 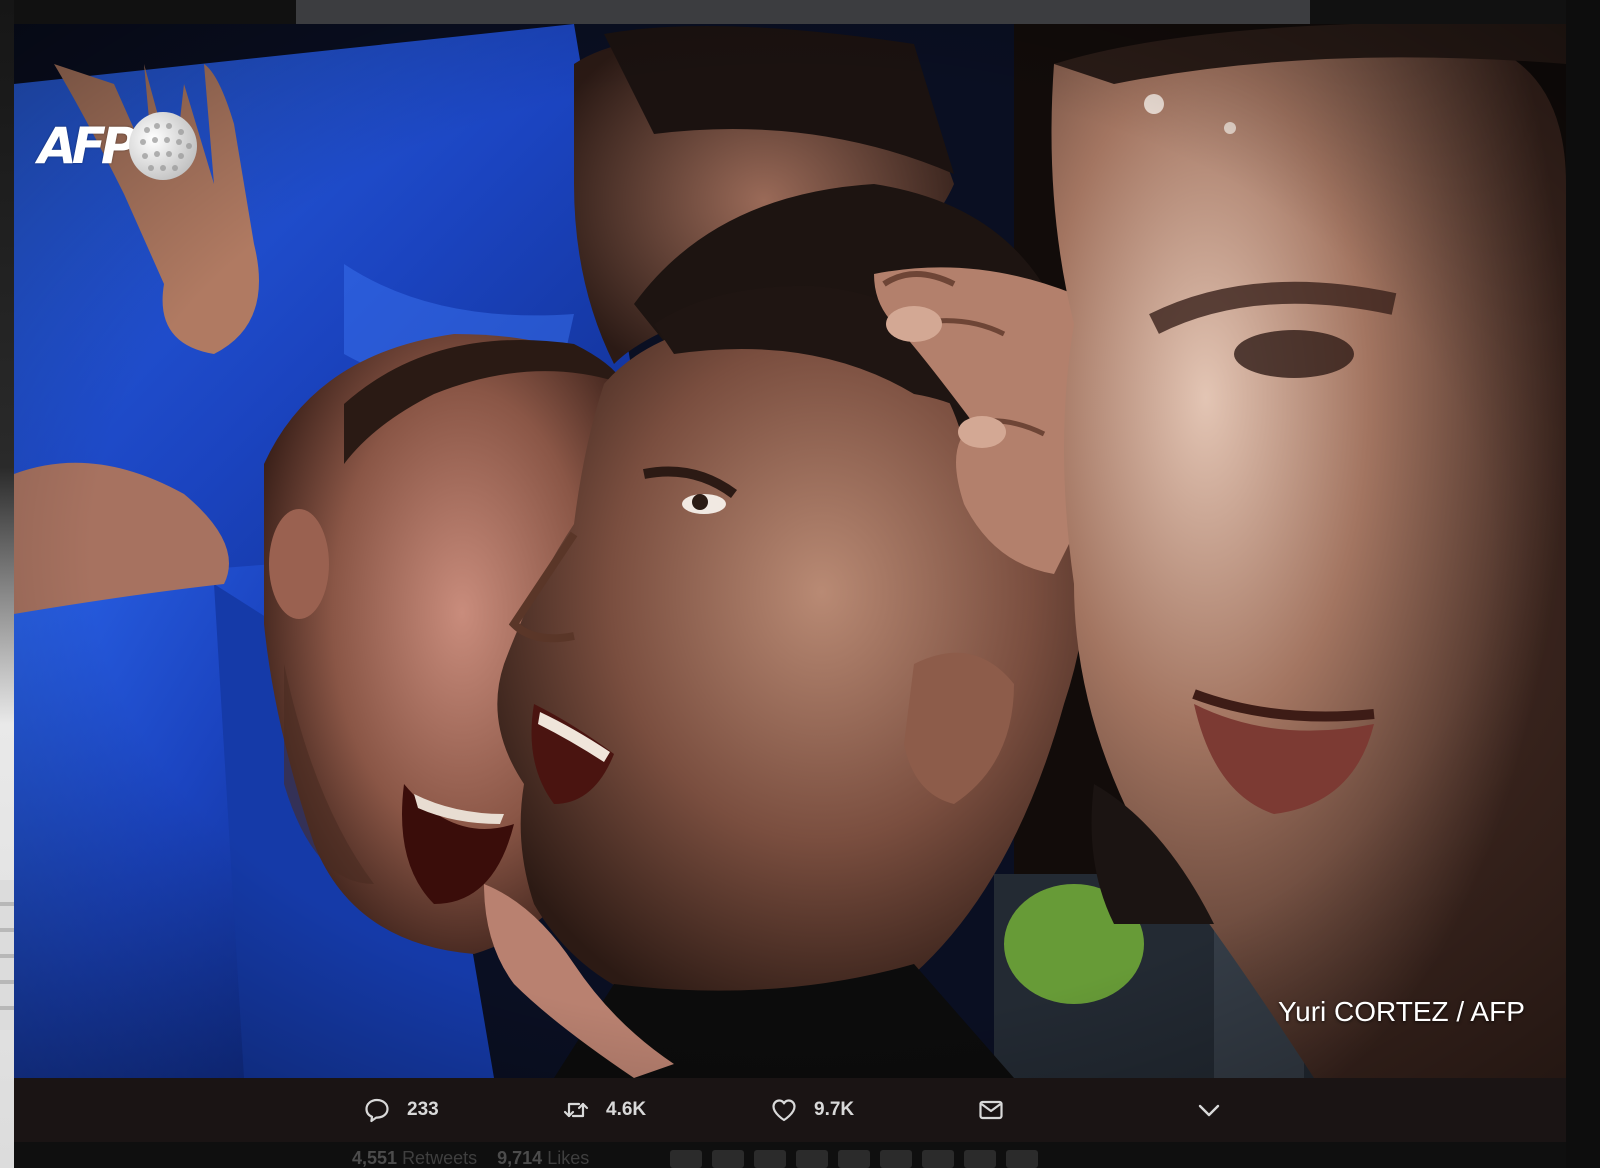 What do you see at coordinates (520, 1158) in the screenshot?
I see `likes-count: 9,714` at bounding box center [520, 1158].